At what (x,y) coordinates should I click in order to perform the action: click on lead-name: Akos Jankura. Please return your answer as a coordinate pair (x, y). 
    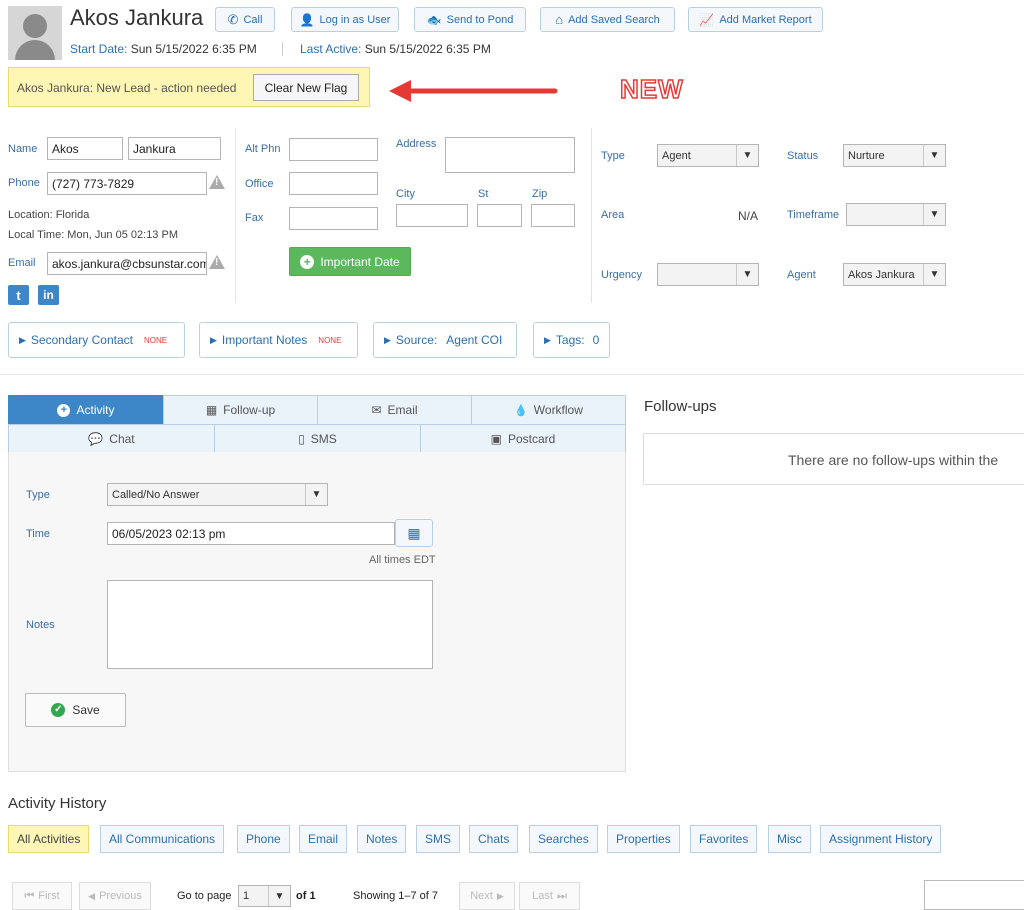
    Looking at the image, I should click on (137, 17).